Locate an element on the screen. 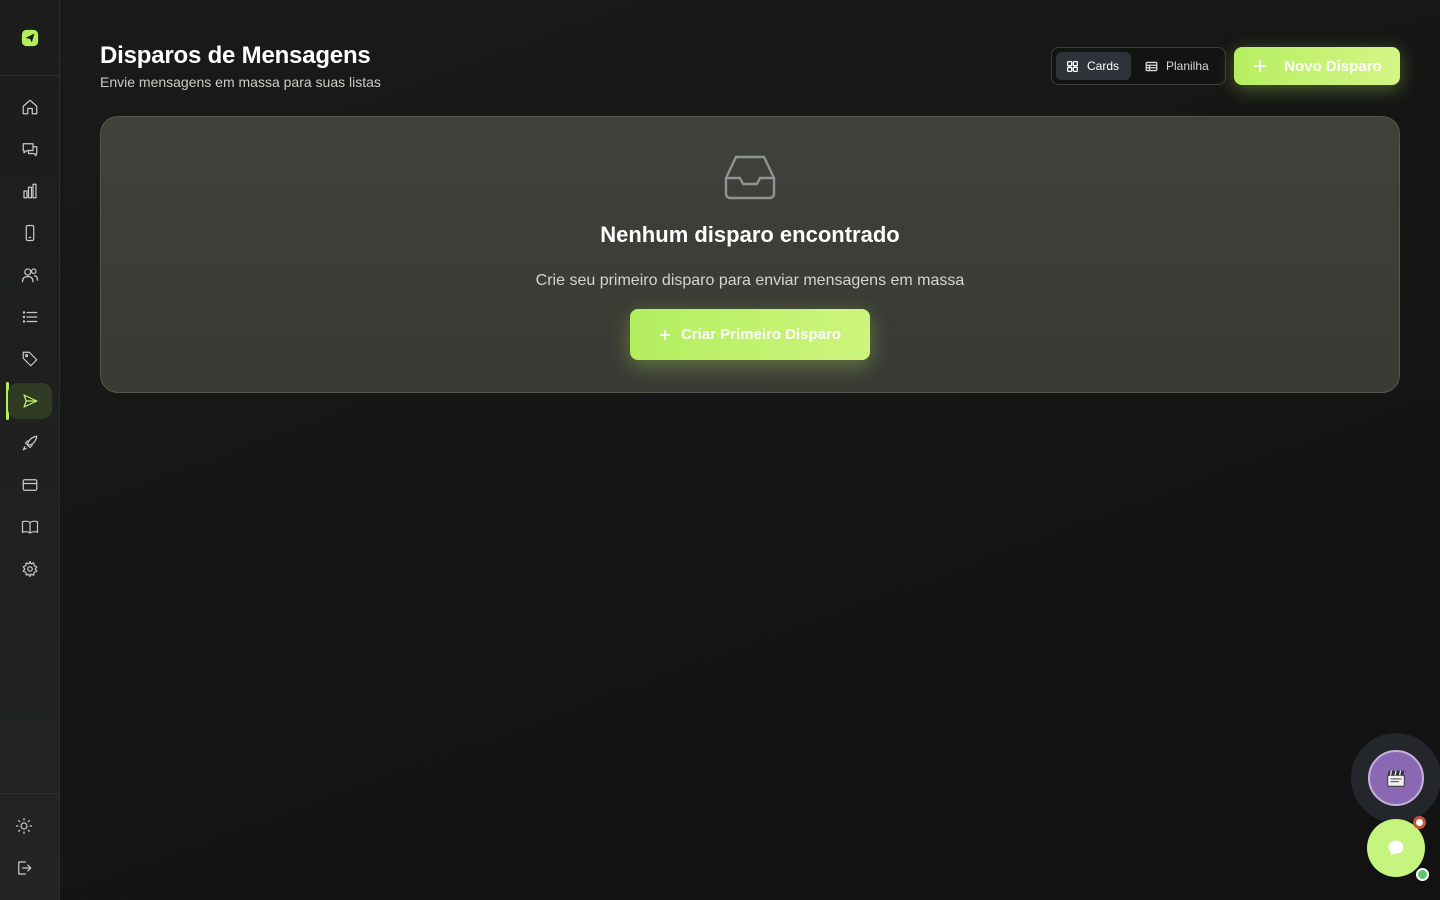 Image resolution: width=1440 pixels, height=900 pixels. online-status-dot is located at coordinates (1422, 874).